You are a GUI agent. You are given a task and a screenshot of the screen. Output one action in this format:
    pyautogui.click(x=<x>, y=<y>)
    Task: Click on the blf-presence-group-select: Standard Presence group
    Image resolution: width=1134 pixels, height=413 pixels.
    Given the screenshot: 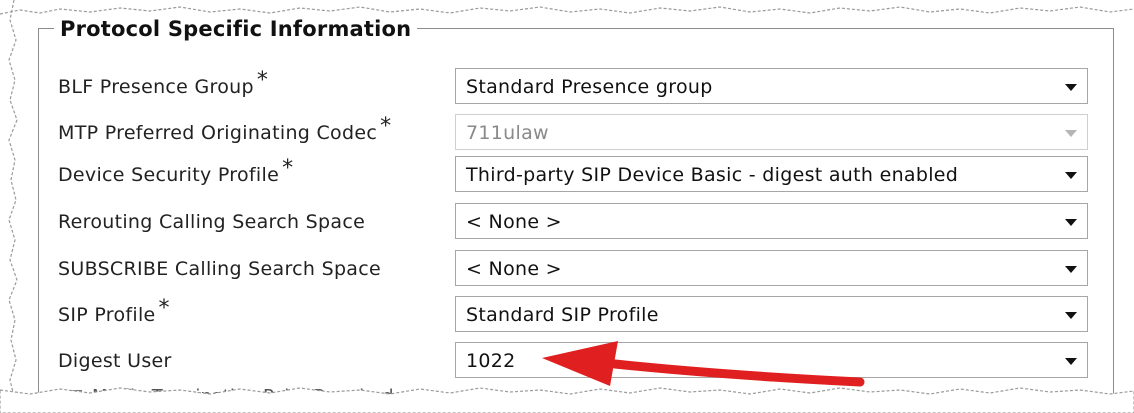 What is the action you would take?
    pyautogui.click(x=771, y=86)
    